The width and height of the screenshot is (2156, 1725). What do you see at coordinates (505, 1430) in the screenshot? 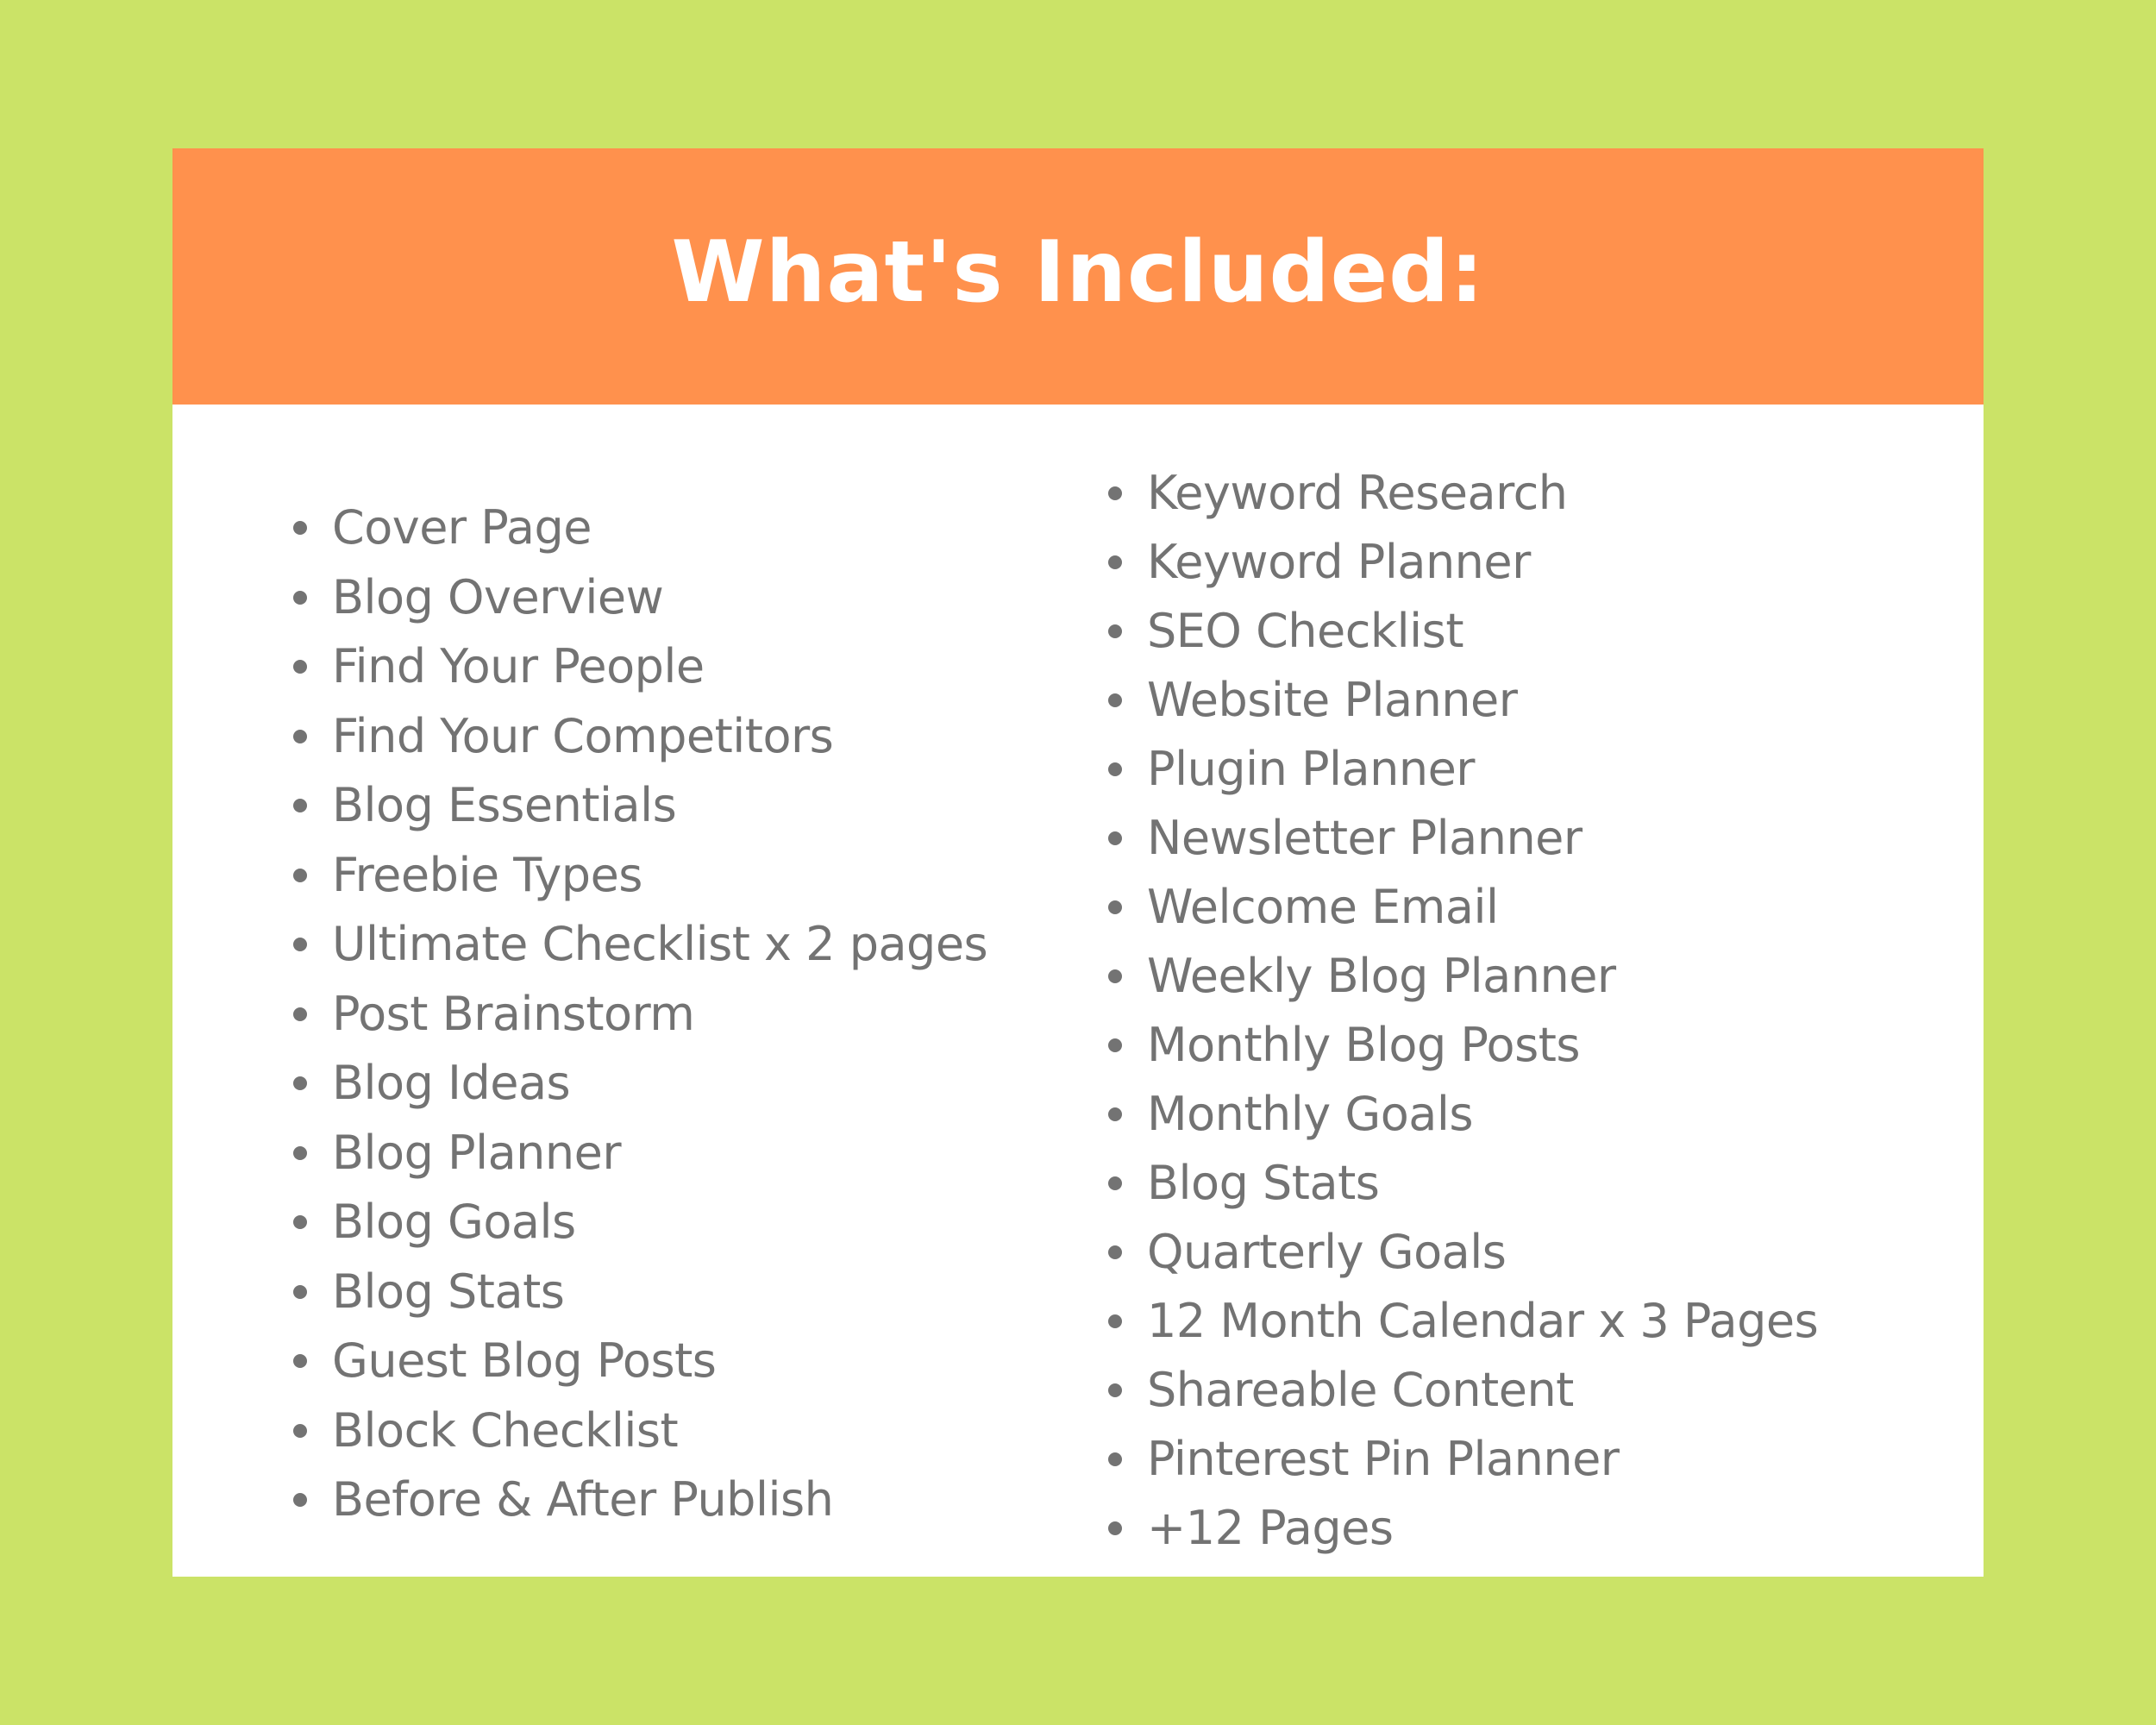
I see `list-item-label: Block Checklist` at bounding box center [505, 1430].